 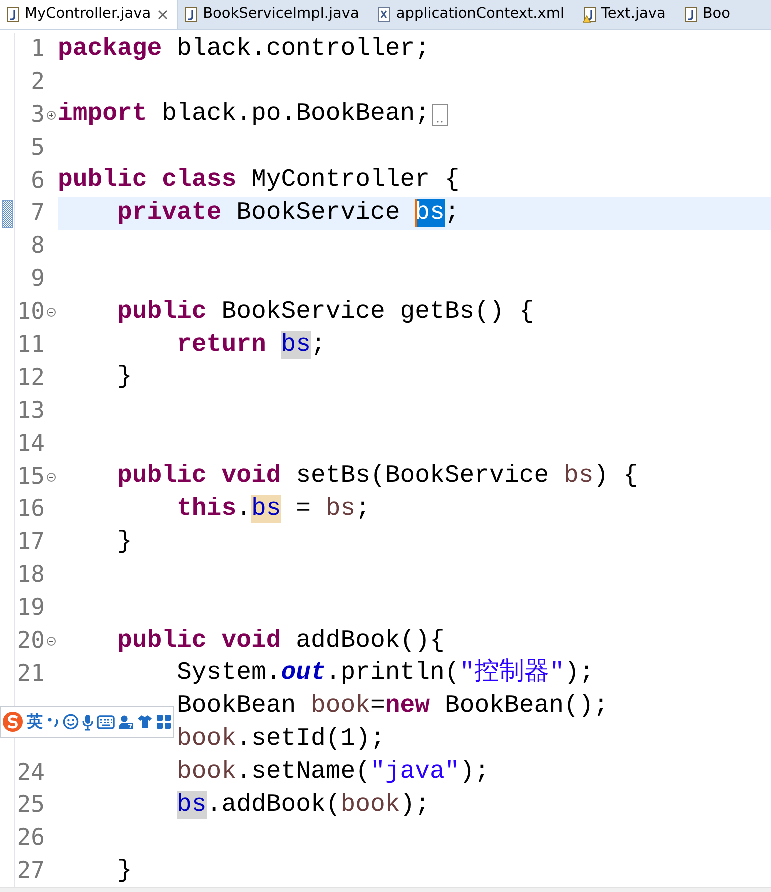 I want to click on java-file-warning-icon, so click(x=589, y=14).